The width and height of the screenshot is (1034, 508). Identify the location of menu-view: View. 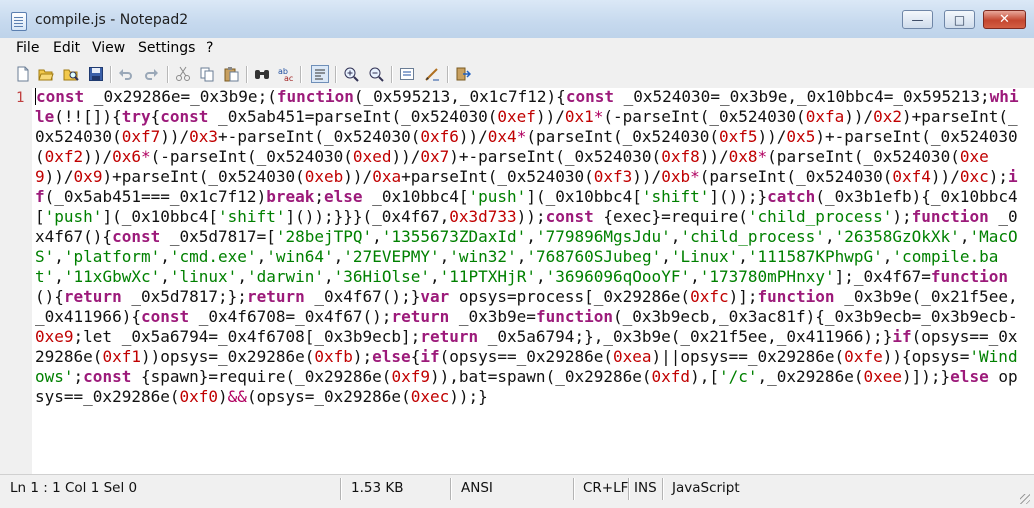
(108, 48).